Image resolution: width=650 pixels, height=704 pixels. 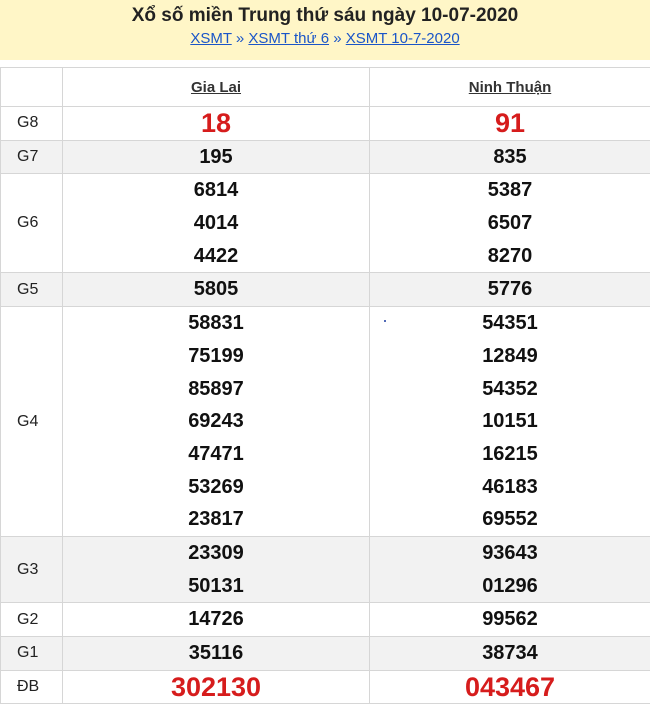 I want to click on prize-number: 50131, so click(x=216, y=586).